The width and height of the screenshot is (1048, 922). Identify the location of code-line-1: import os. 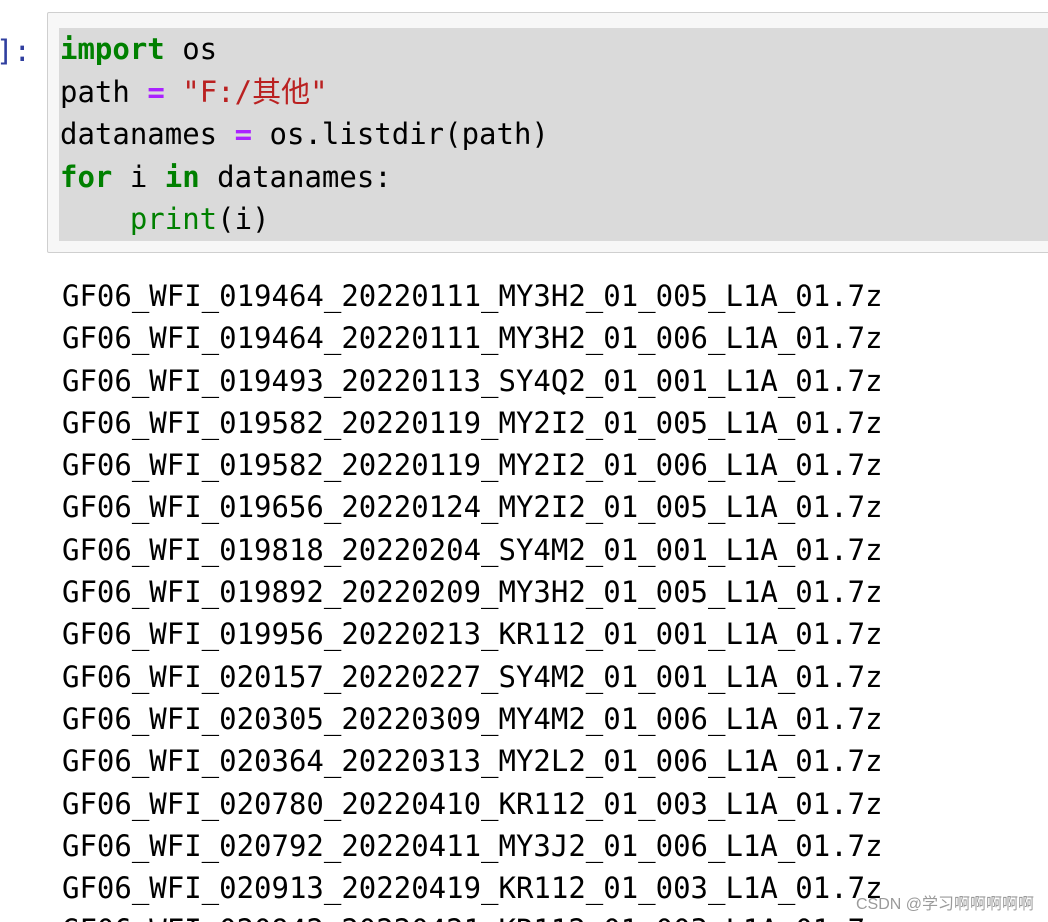
(138, 49).